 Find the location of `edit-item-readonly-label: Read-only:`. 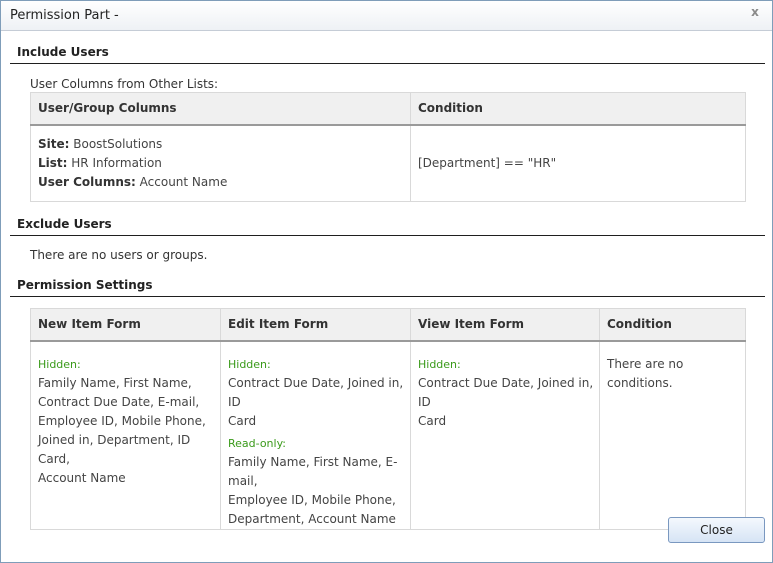

edit-item-readonly-label: Read-only: is located at coordinates (257, 443).